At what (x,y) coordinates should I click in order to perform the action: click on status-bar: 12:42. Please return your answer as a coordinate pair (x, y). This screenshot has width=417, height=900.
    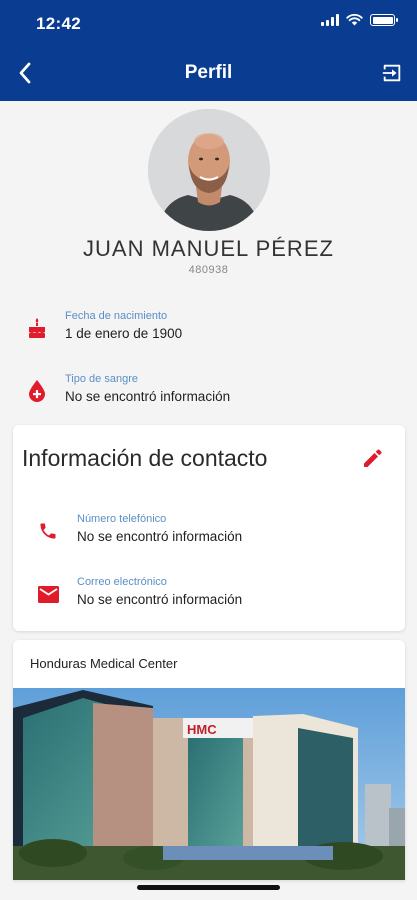
    Looking at the image, I should click on (208, 22).